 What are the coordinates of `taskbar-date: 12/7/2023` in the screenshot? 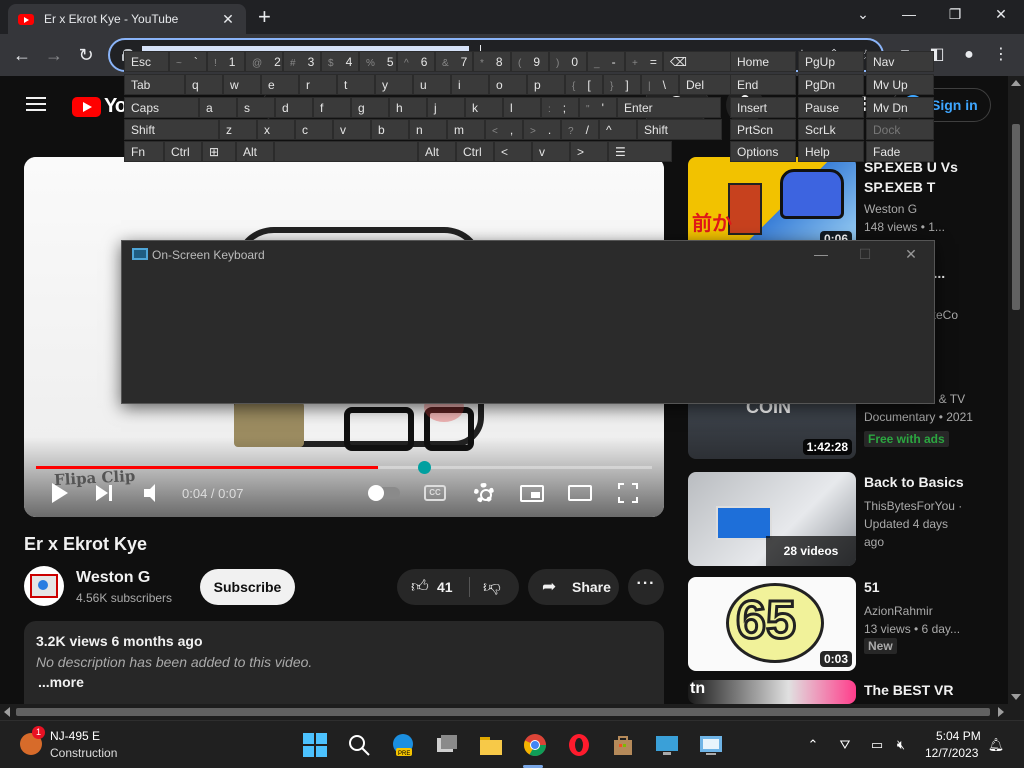 It's located at (951, 753).